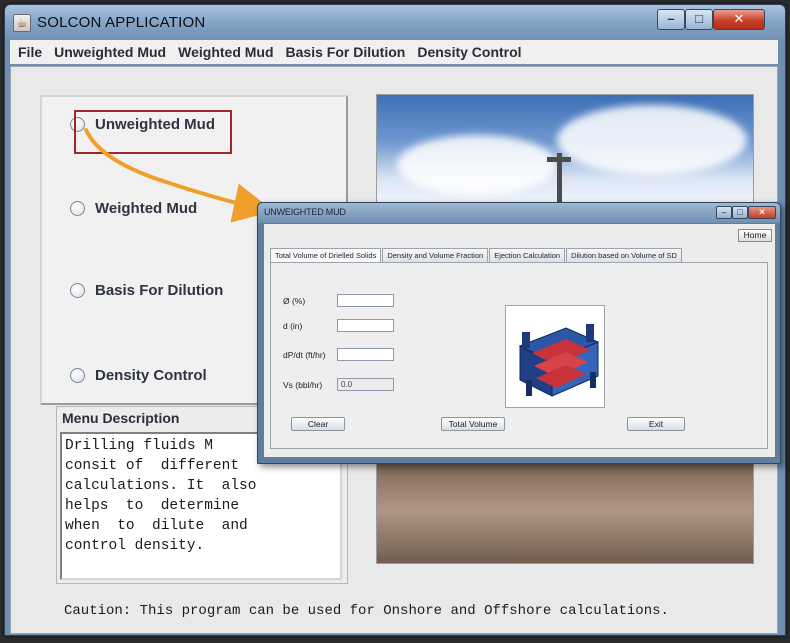  Describe the element at coordinates (527, 255) in the screenshot. I see `tab-ejection-calculation: Ejection Calculation` at that location.